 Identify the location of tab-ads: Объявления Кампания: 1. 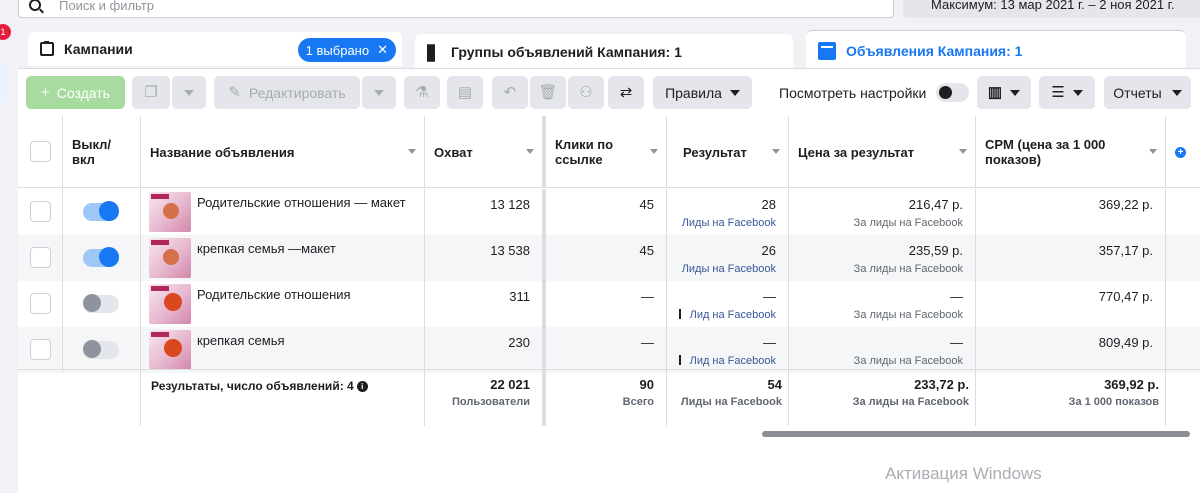
(996, 50).